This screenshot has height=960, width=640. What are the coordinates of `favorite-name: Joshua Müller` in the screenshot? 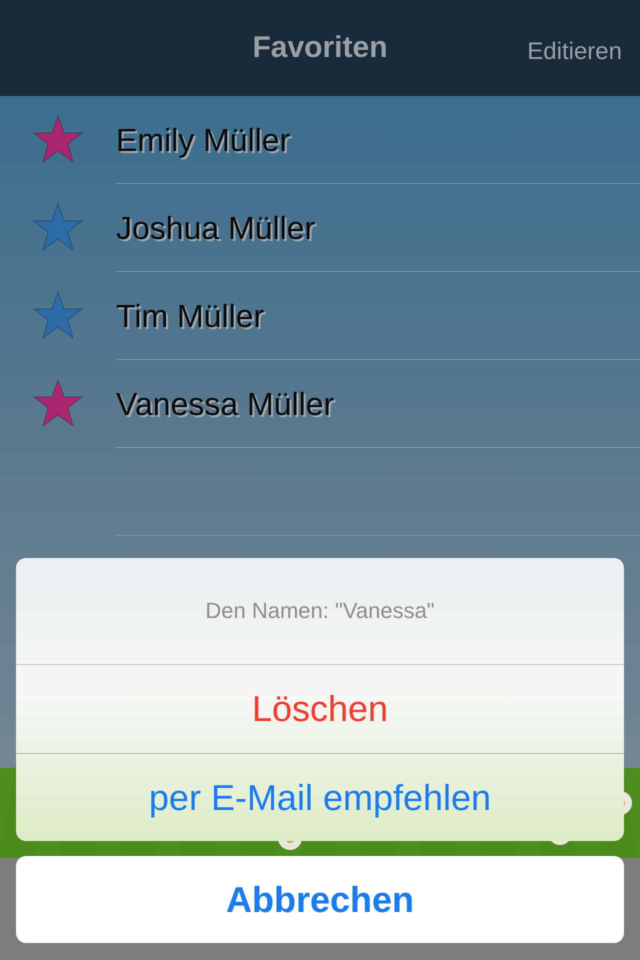 It's located at (216, 228).